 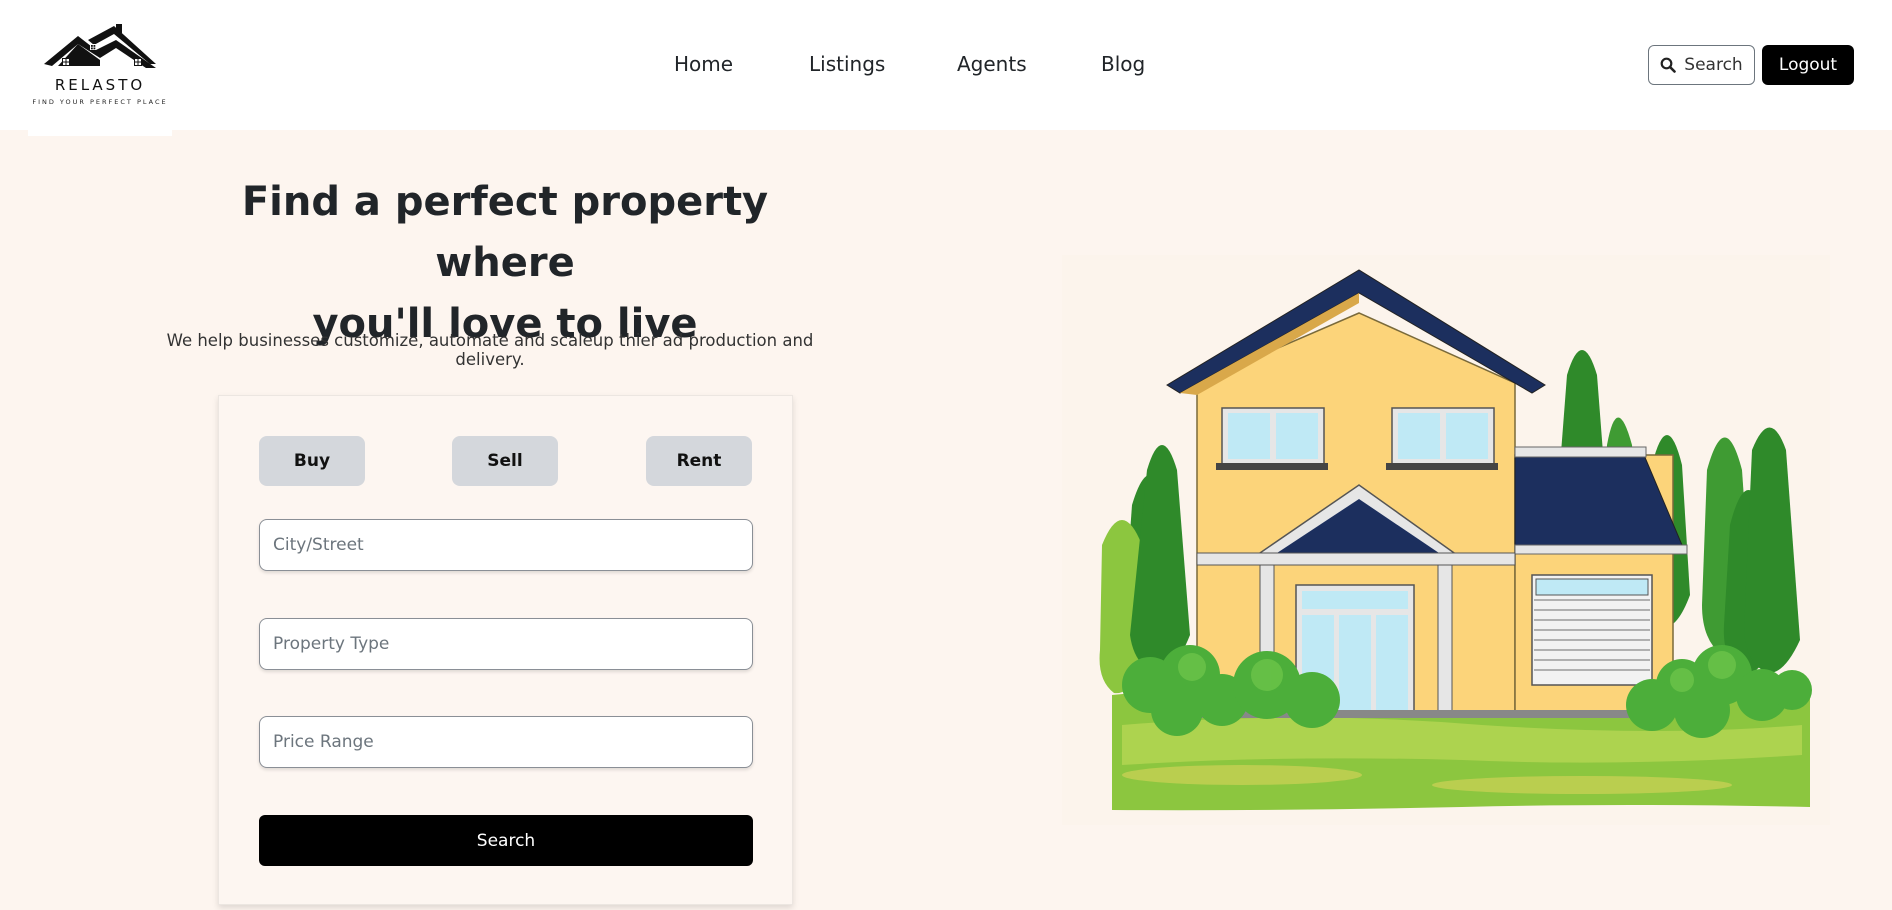 I want to click on nav-agents: Agents, so click(x=992, y=64).